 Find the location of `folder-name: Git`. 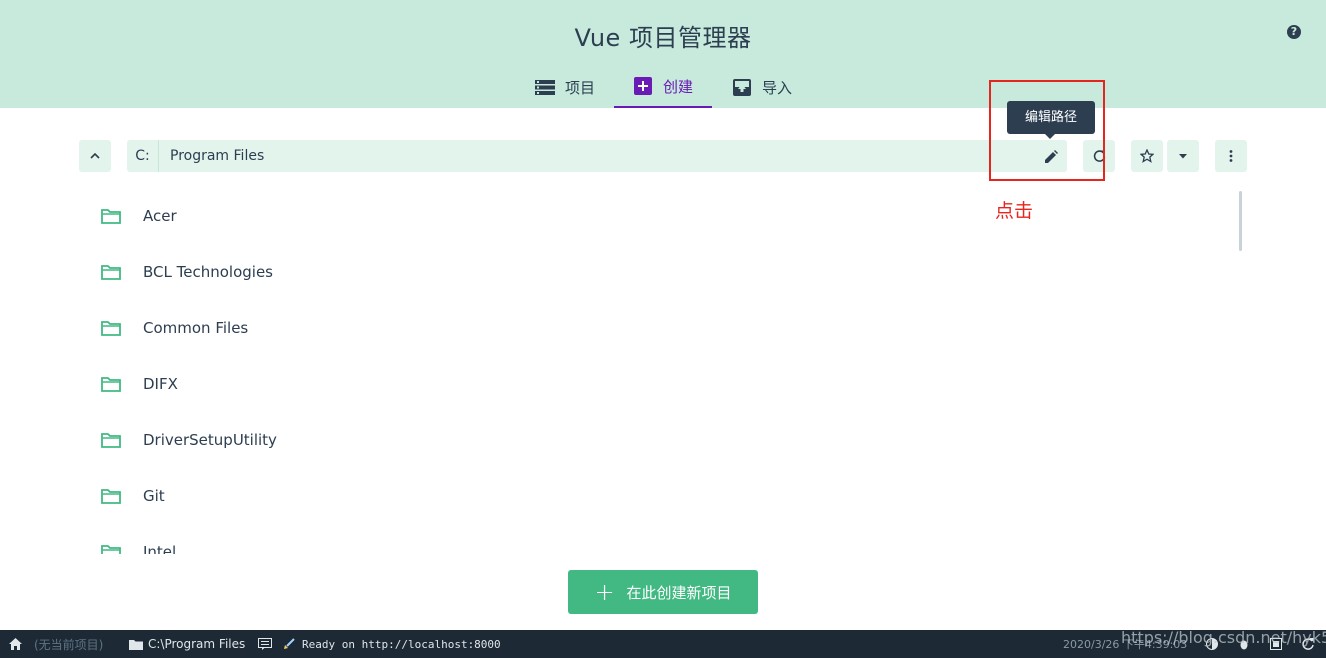

folder-name: Git is located at coordinates (154, 496).